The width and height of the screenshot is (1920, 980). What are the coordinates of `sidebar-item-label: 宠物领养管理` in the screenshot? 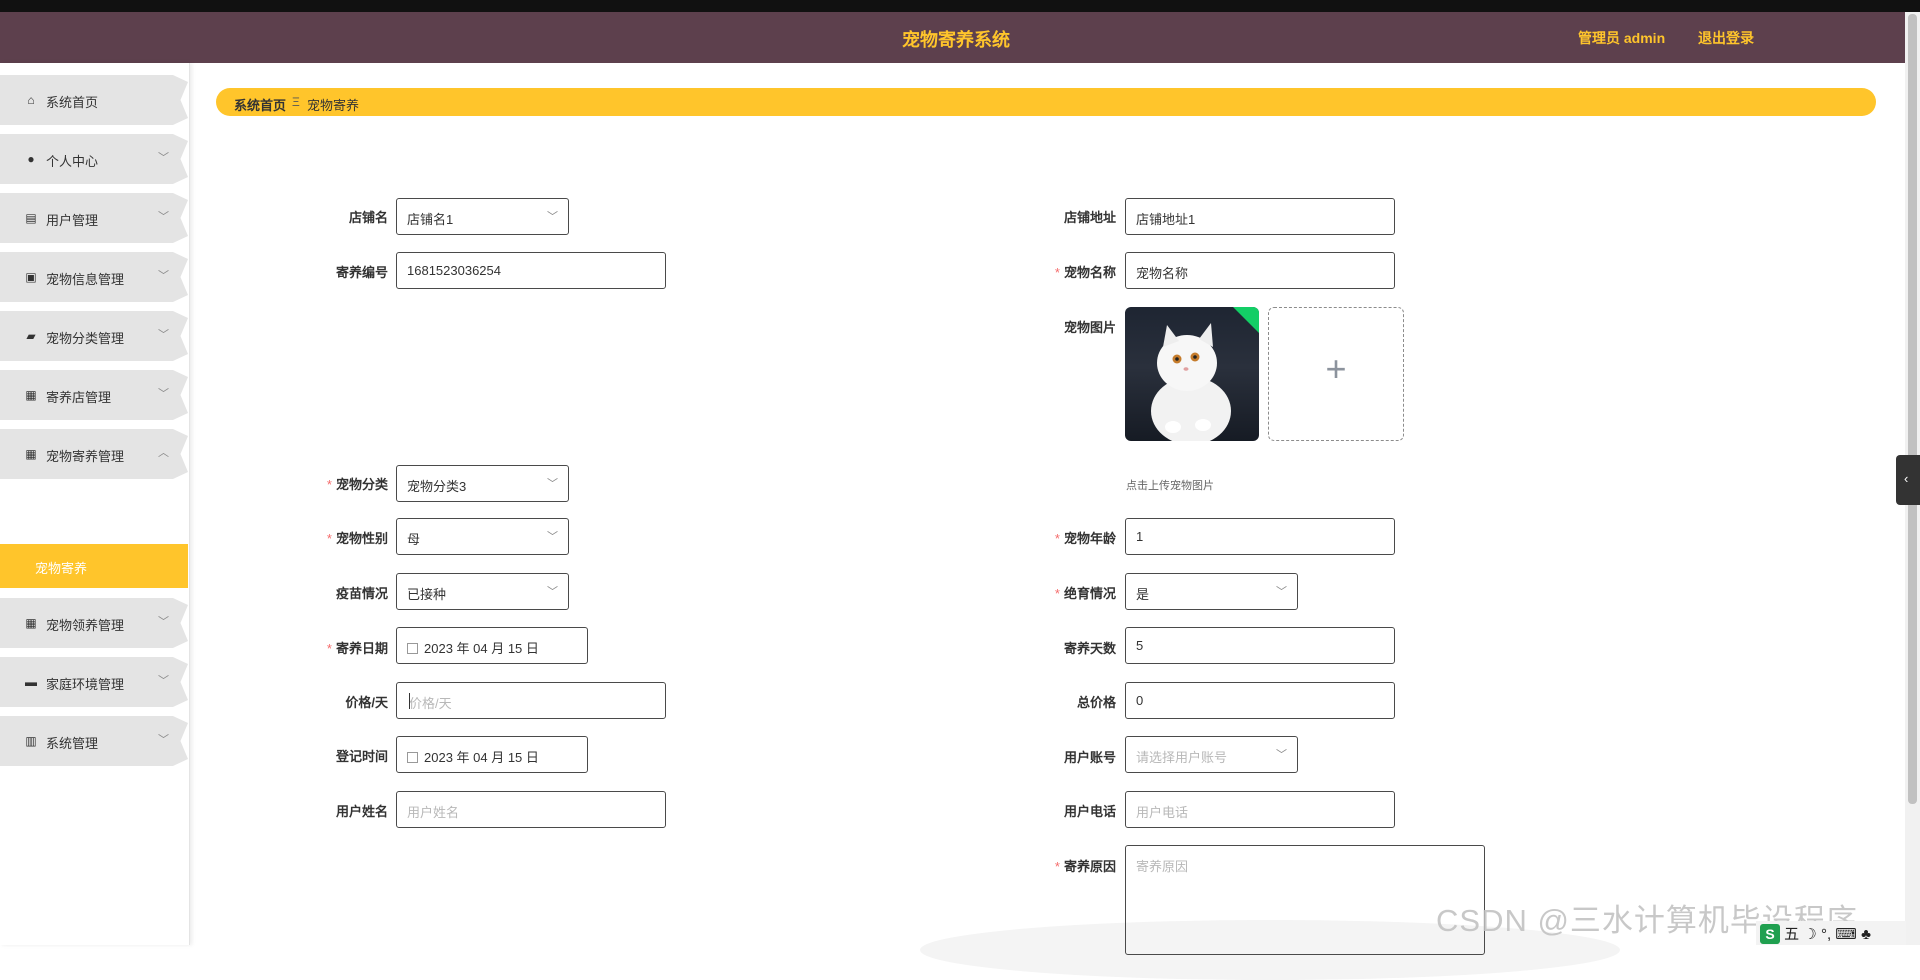 It's located at (85, 625).